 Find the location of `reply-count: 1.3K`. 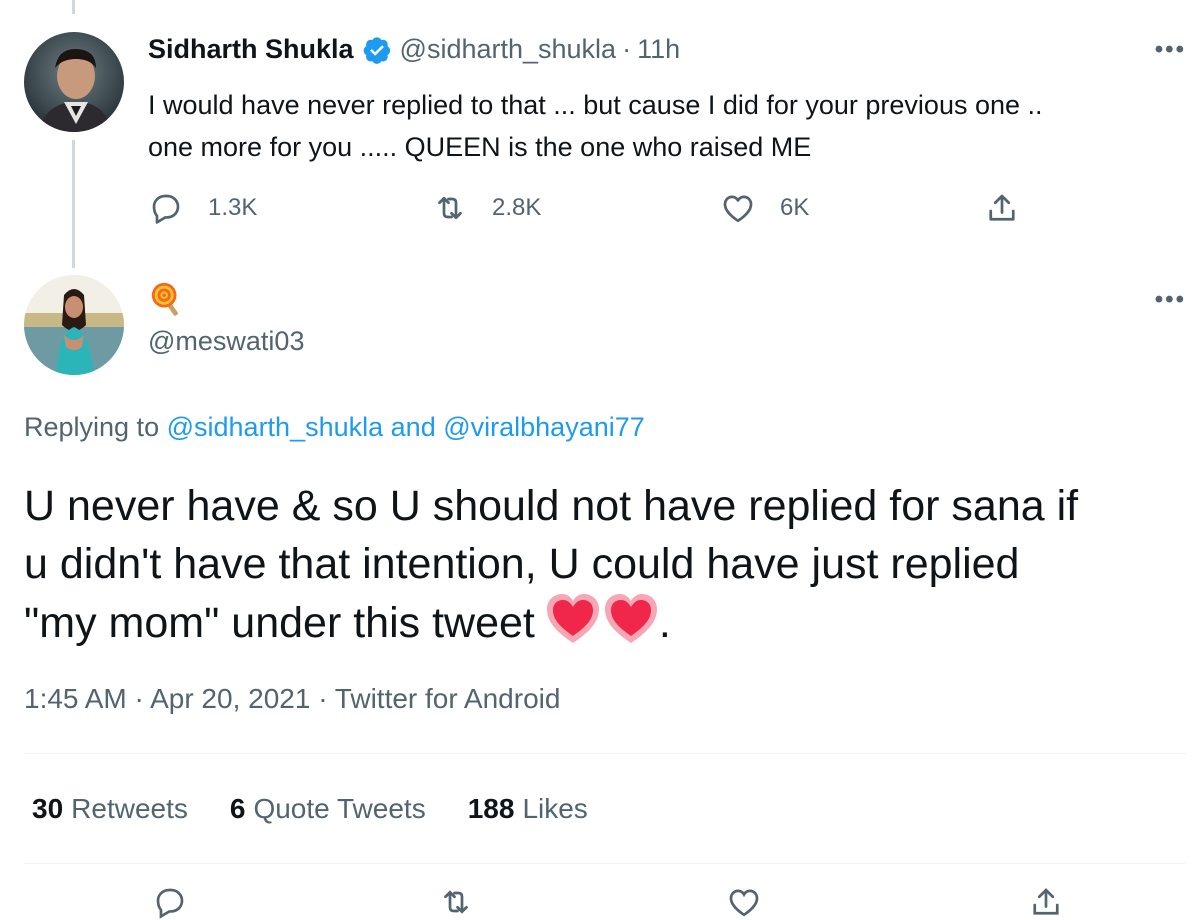

reply-count: 1.3K is located at coordinates (233, 207).